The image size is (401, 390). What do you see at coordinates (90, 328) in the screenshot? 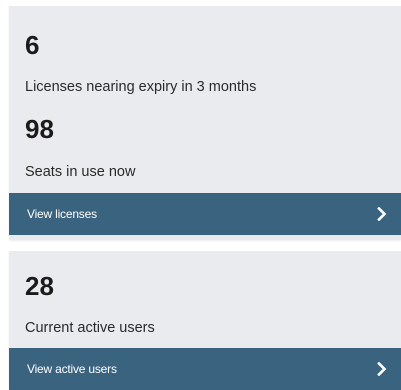
I see `active-users-label: Current active users` at bounding box center [90, 328].